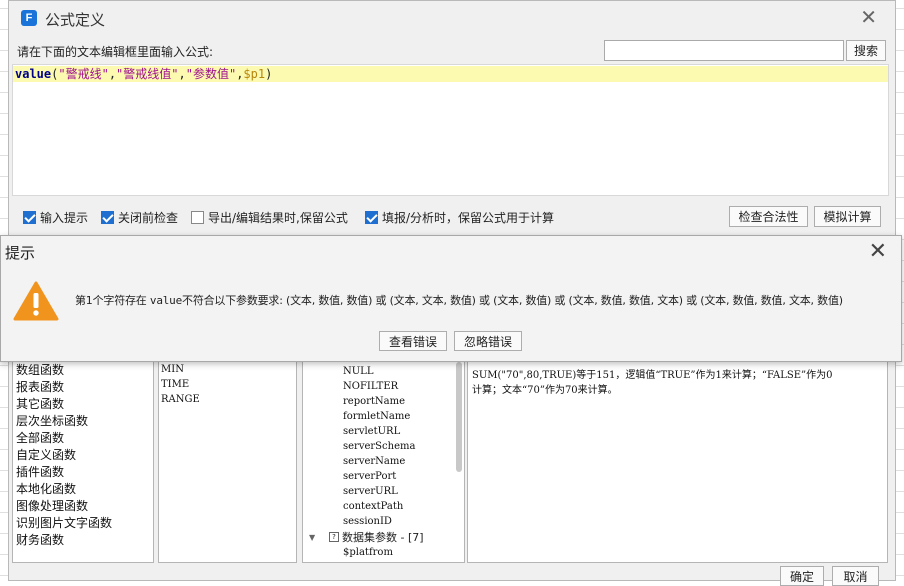  Describe the element at coordinates (468, 217) in the screenshot. I see `keep-formula-fill-label: 填报/分析时，保留公式用于计算` at that location.